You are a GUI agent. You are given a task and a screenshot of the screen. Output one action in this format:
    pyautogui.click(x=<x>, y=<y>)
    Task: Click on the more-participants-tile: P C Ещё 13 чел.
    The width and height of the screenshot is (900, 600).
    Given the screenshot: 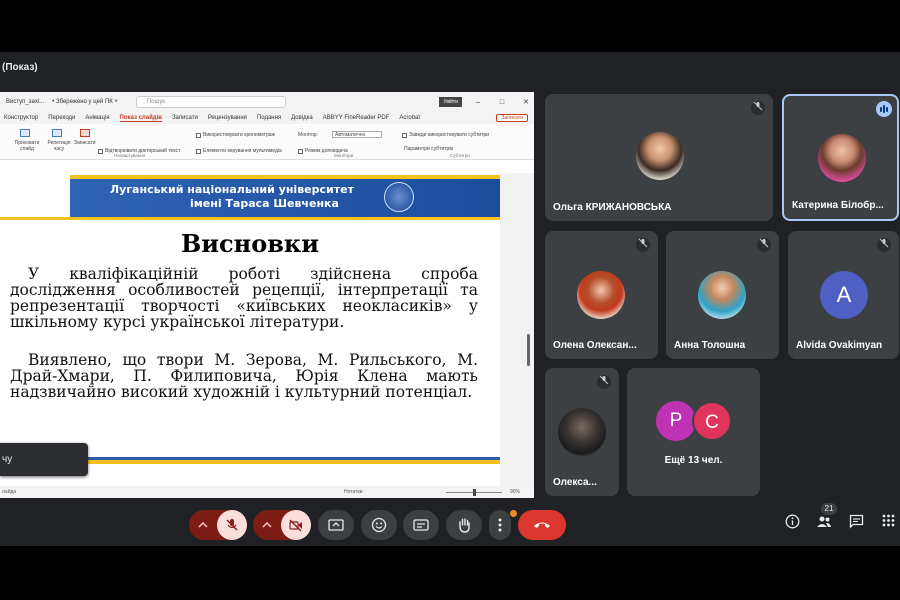 What is the action you would take?
    pyautogui.click(x=693, y=432)
    